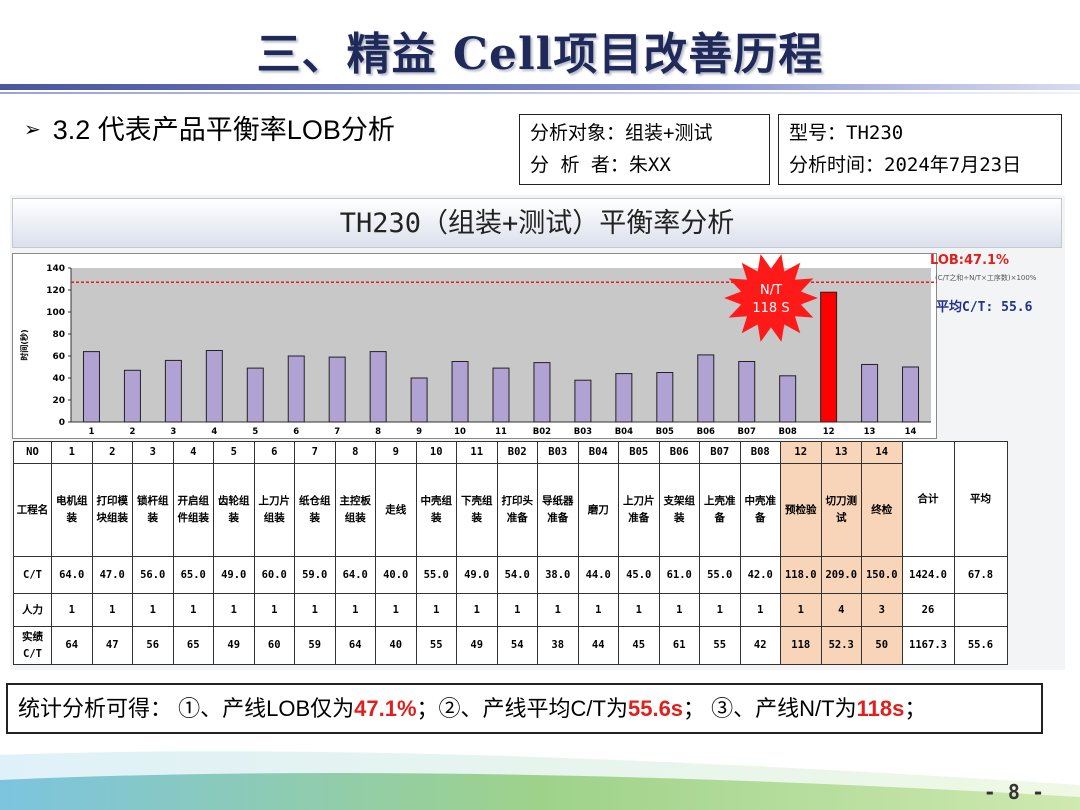 The image size is (1080, 810). Describe the element at coordinates (655, 708) in the screenshot. I see `summary-avg-value: 55.6s` at that location.